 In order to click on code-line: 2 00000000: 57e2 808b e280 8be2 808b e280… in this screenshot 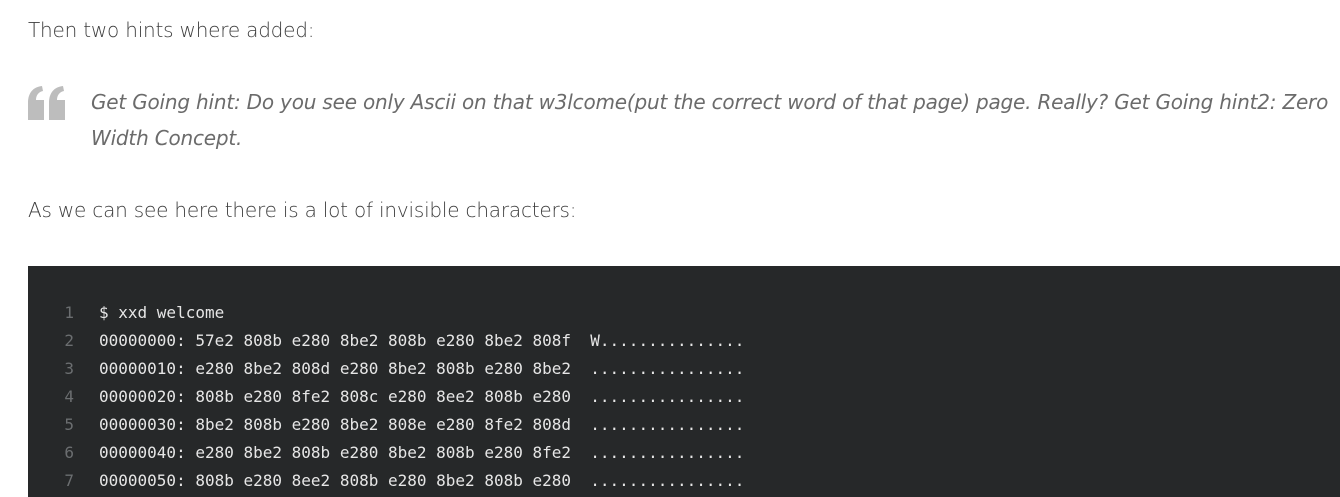, I will do `click(386, 341)`.